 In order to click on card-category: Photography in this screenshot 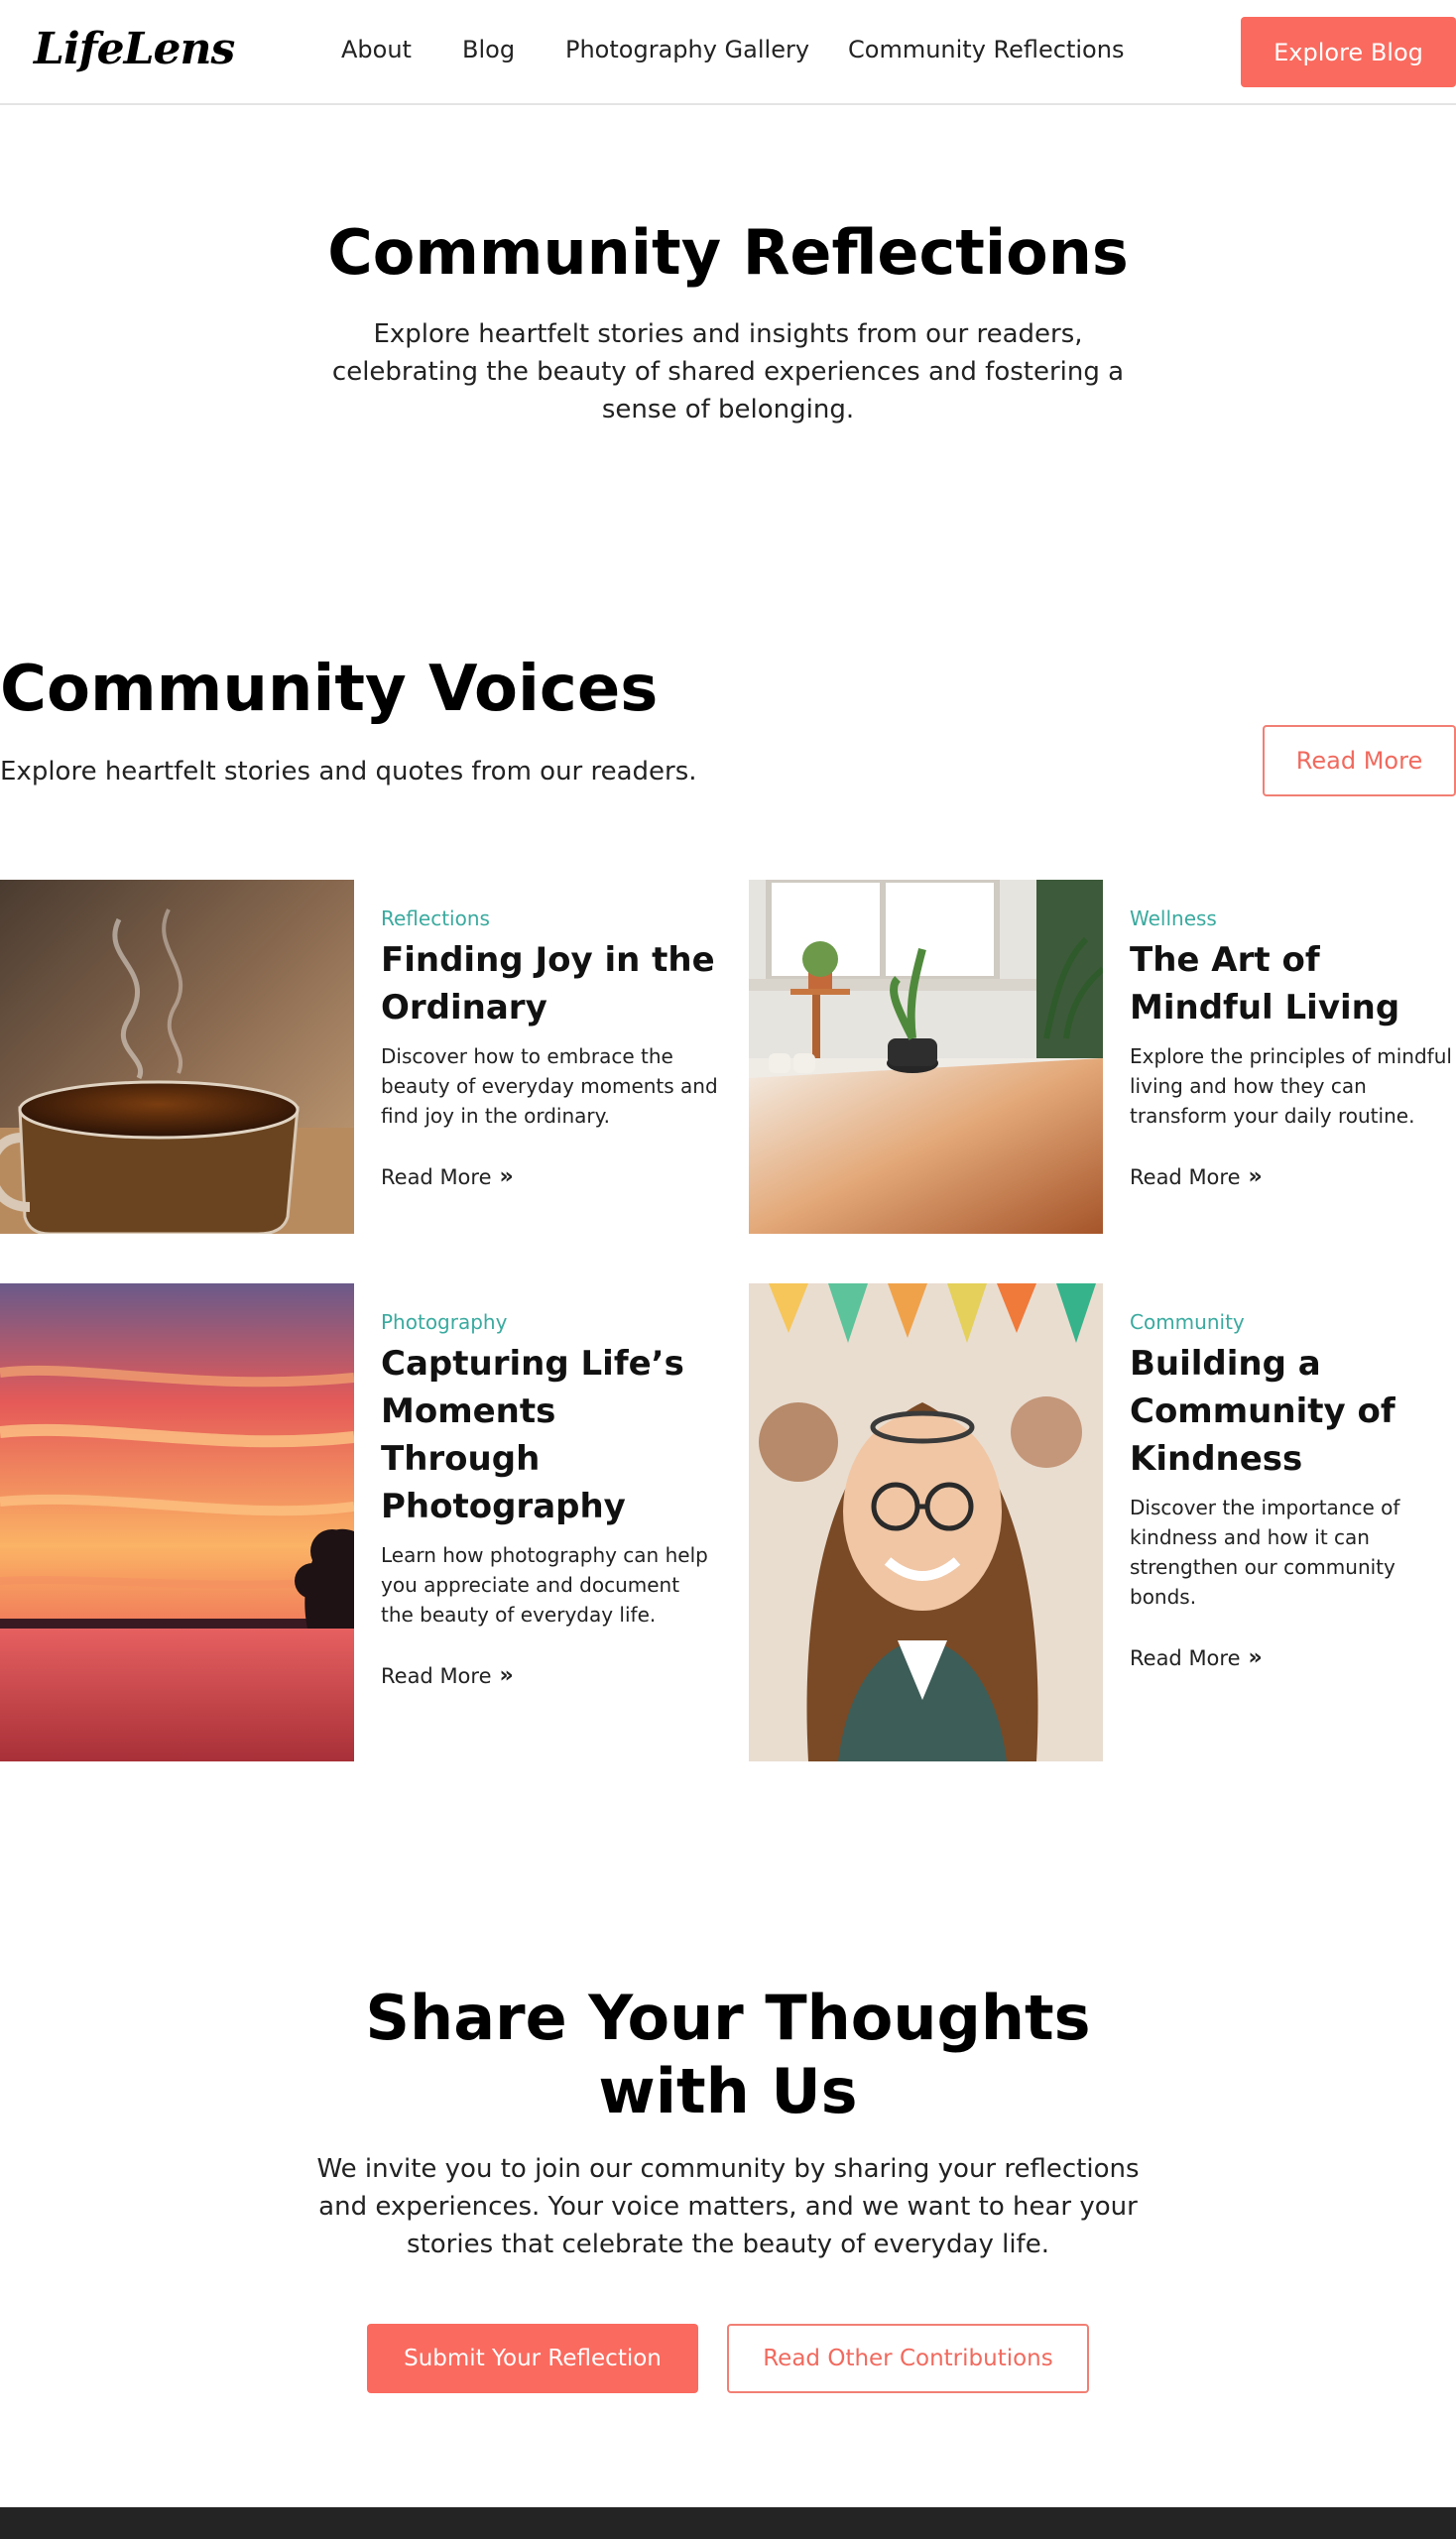, I will do `click(549, 1322)`.